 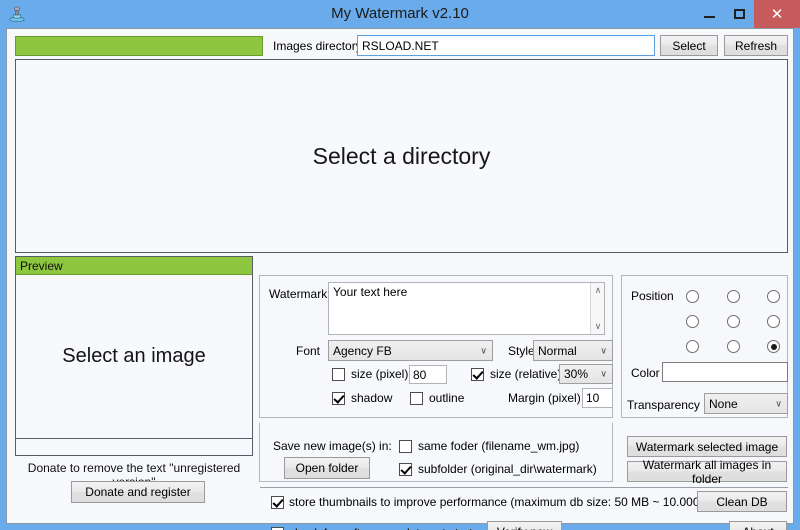 I want to click on title-bar: My Watermark v2.10 ✕, so click(x=400, y=14).